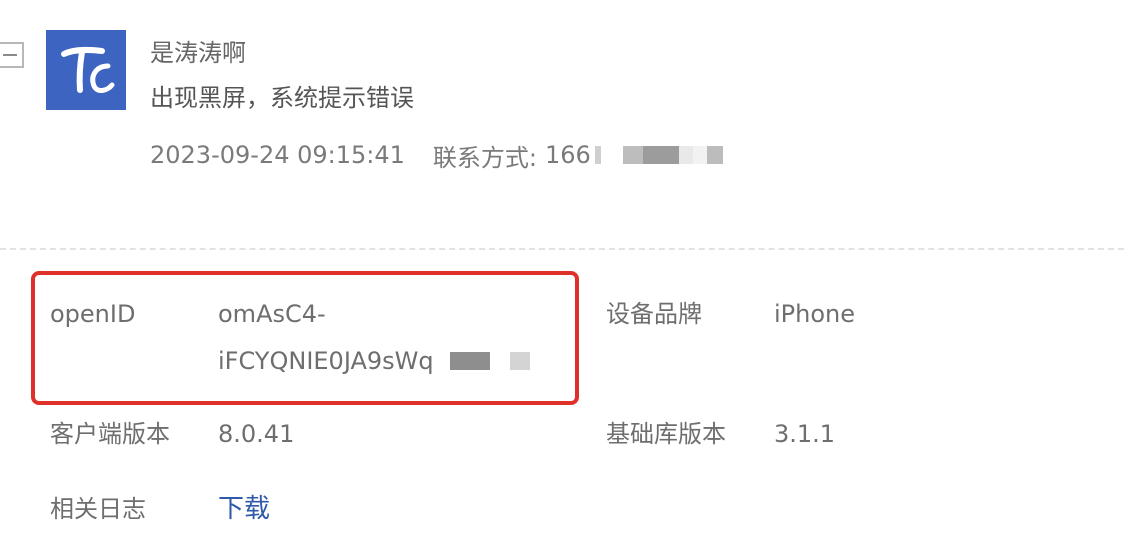  Describe the element at coordinates (12, 55) in the screenshot. I see `collapse-toggle-icon` at that location.